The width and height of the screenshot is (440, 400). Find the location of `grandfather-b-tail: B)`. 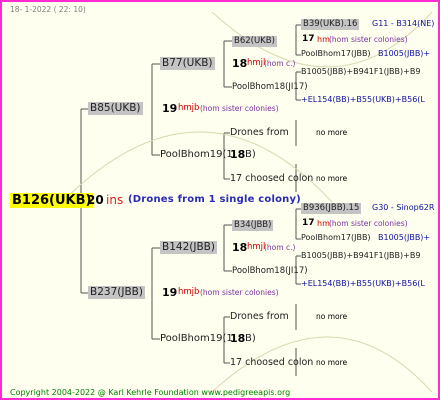

grandfather-b-tail: B) is located at coordinates (250, 338).